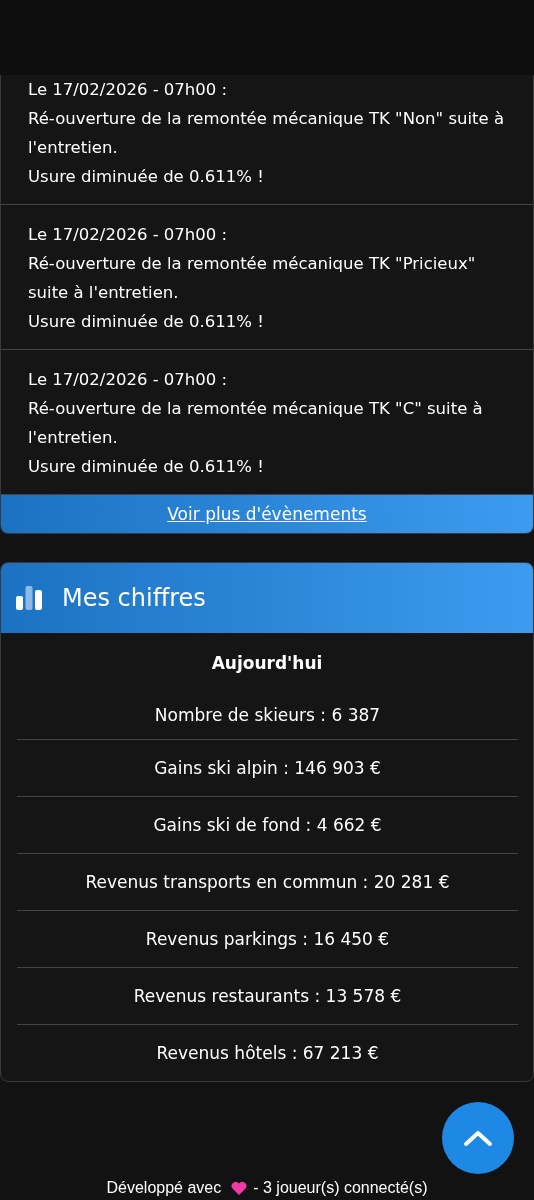  What do you see at coordinates (134, 598) in the screenshot?
I see `stats-title: Mes chiffres` at bounding box center [134, 598].